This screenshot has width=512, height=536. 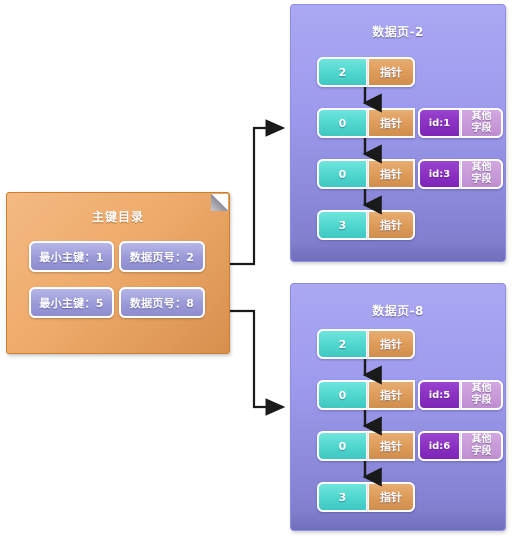 I want to click on directory-row: 最小主键：5 数据页号：8, so click(x=117, y=302).